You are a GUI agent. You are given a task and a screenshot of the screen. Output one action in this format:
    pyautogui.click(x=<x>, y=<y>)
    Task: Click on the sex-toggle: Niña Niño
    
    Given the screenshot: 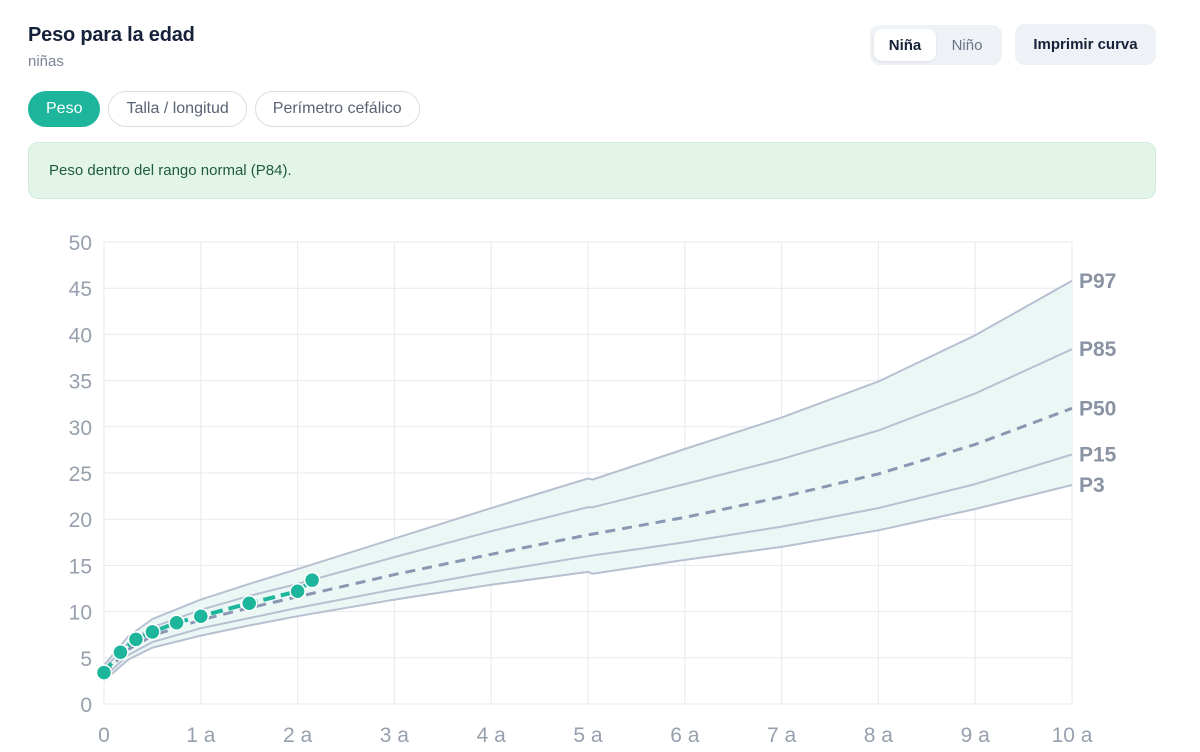 What is the action you would take?
    pyautogui.click(x=936, y=45)
    